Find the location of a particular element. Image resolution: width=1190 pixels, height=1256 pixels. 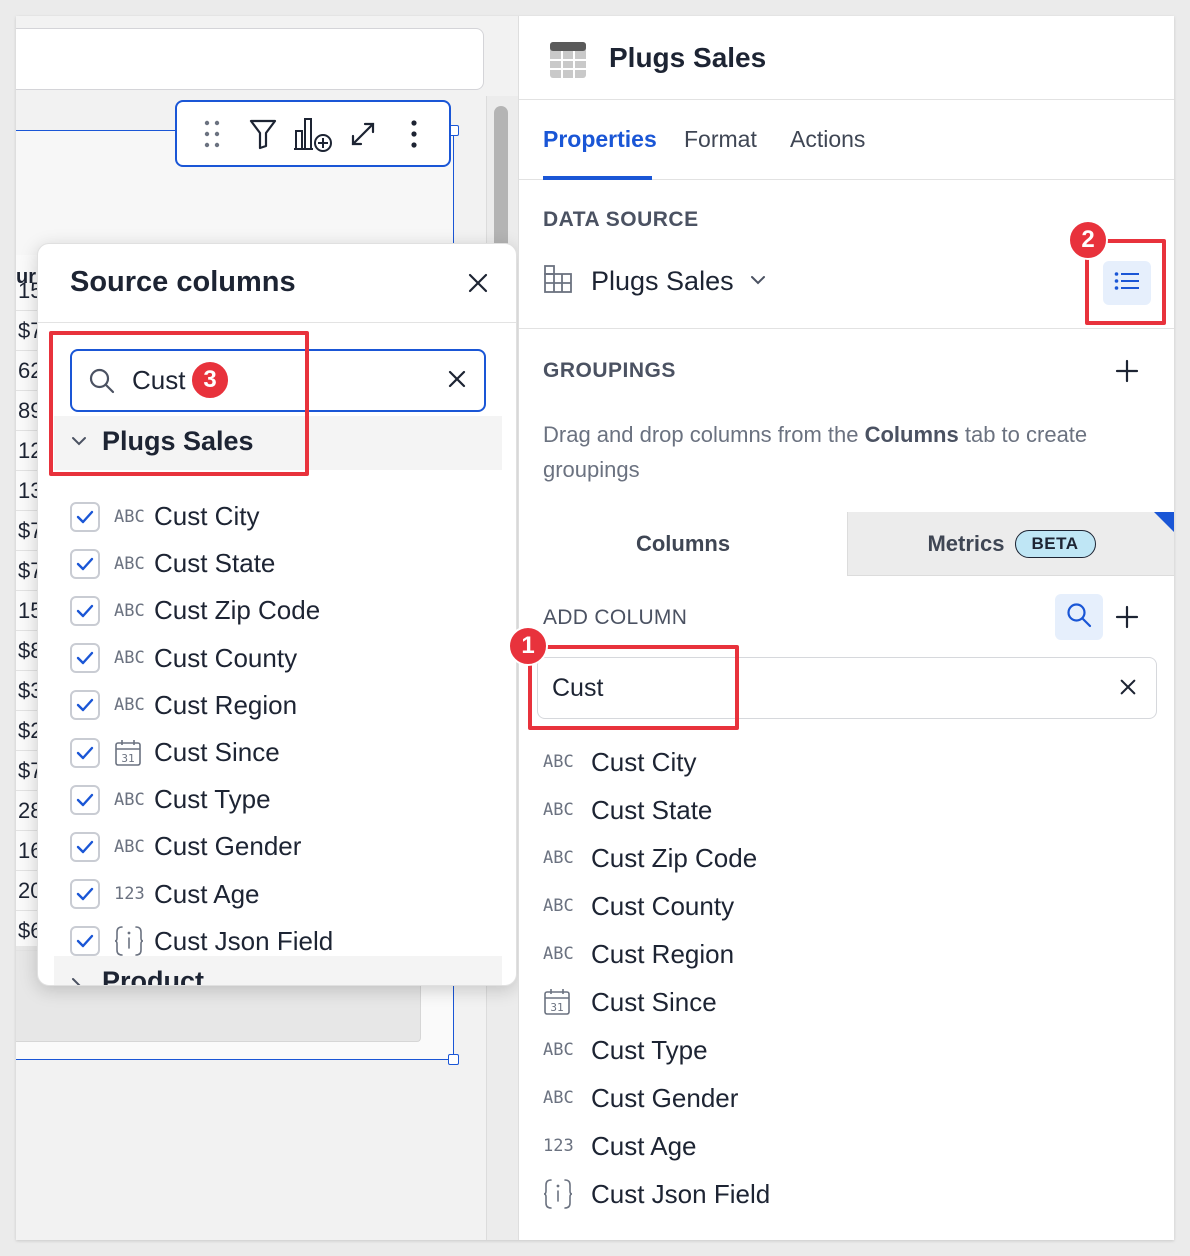

tab-actions: Actions is located at coordinates (827, 139).